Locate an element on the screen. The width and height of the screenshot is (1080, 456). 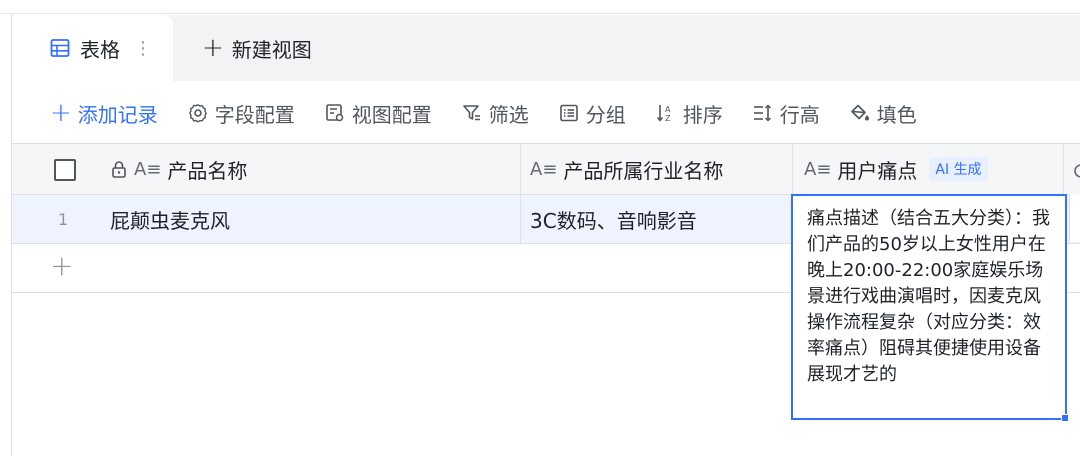
lock-icon is located at coordinates (119, 169).